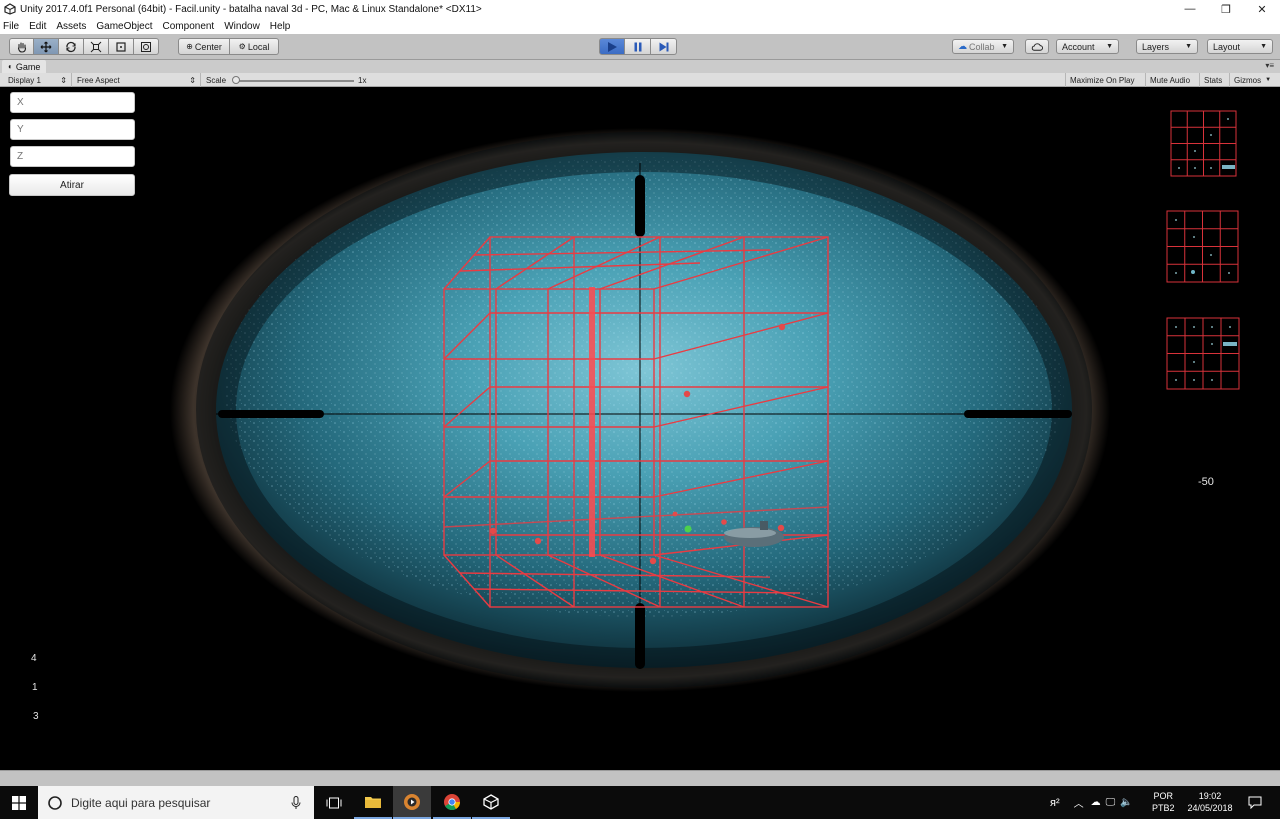 This screenshot has height=819, width=1280. I want to click on rect-tool-button, so click(121, 46).